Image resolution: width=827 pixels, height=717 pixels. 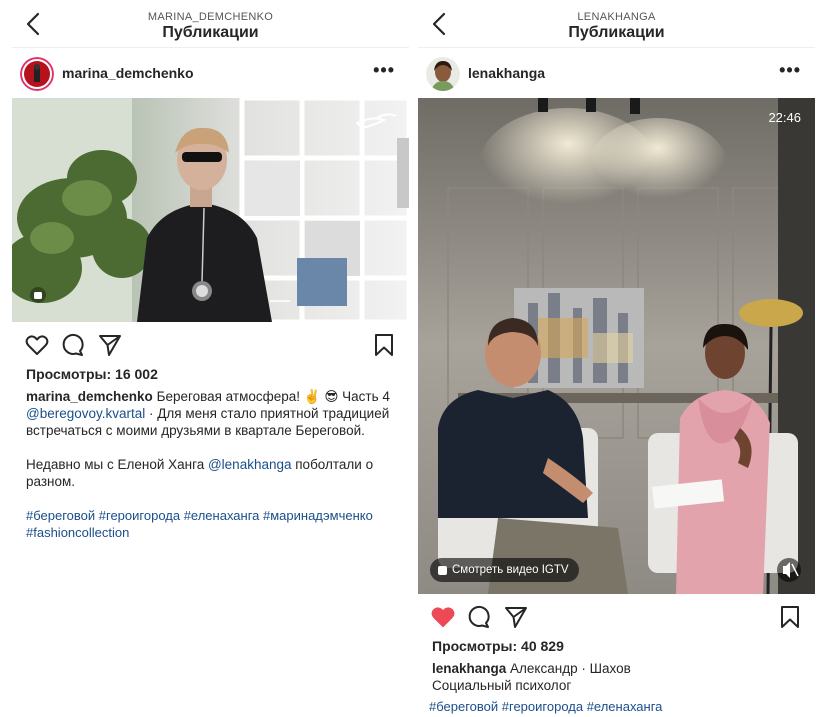 I want to click on post-header: MARINA_DEMCHENKO Публикации, so click(x=210, y=24).